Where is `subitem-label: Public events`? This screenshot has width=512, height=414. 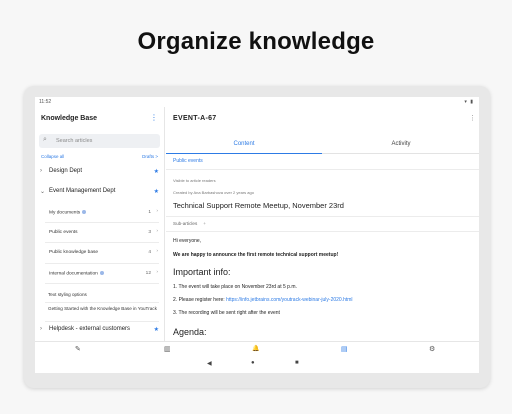 subitem-label: Public events is located at coordinates (63, 232).